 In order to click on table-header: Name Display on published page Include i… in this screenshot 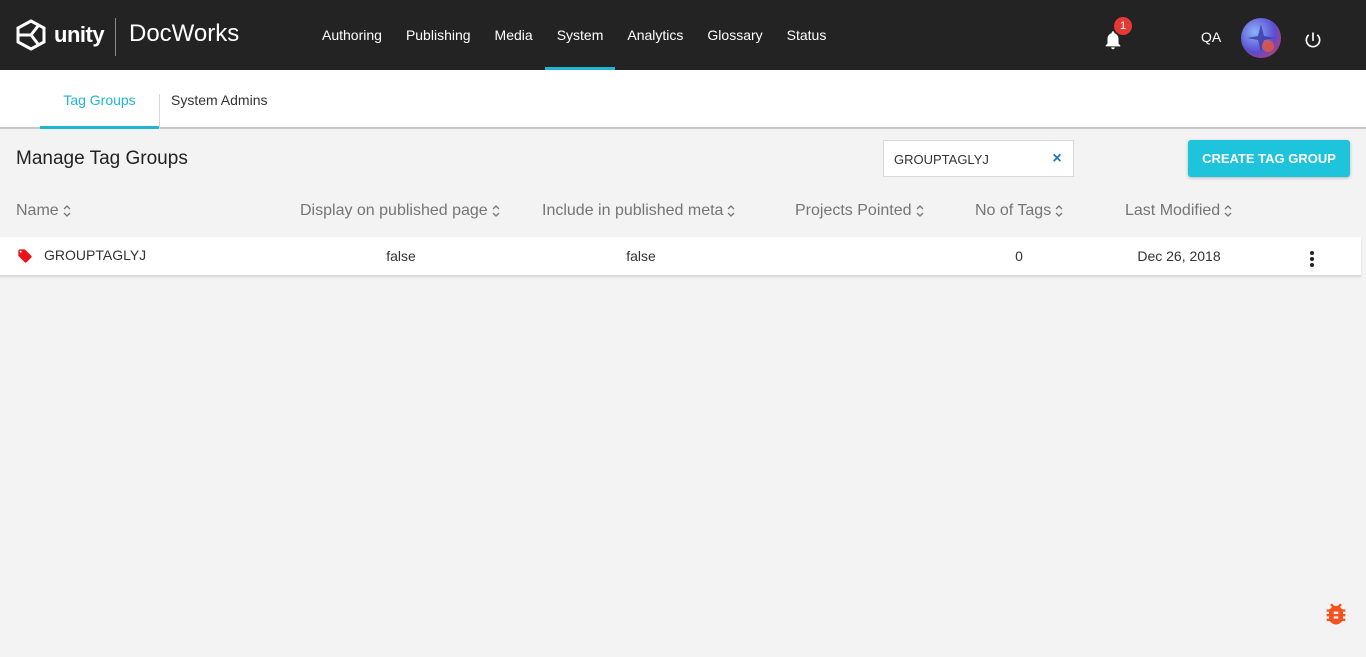, I will do `click(683, 212)`.